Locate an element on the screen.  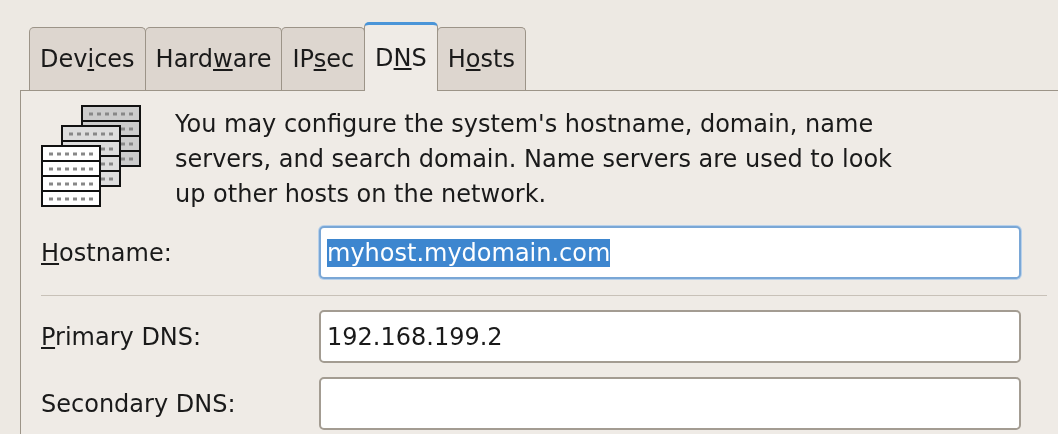
tab: Devices is located at coordinates (87, 58).